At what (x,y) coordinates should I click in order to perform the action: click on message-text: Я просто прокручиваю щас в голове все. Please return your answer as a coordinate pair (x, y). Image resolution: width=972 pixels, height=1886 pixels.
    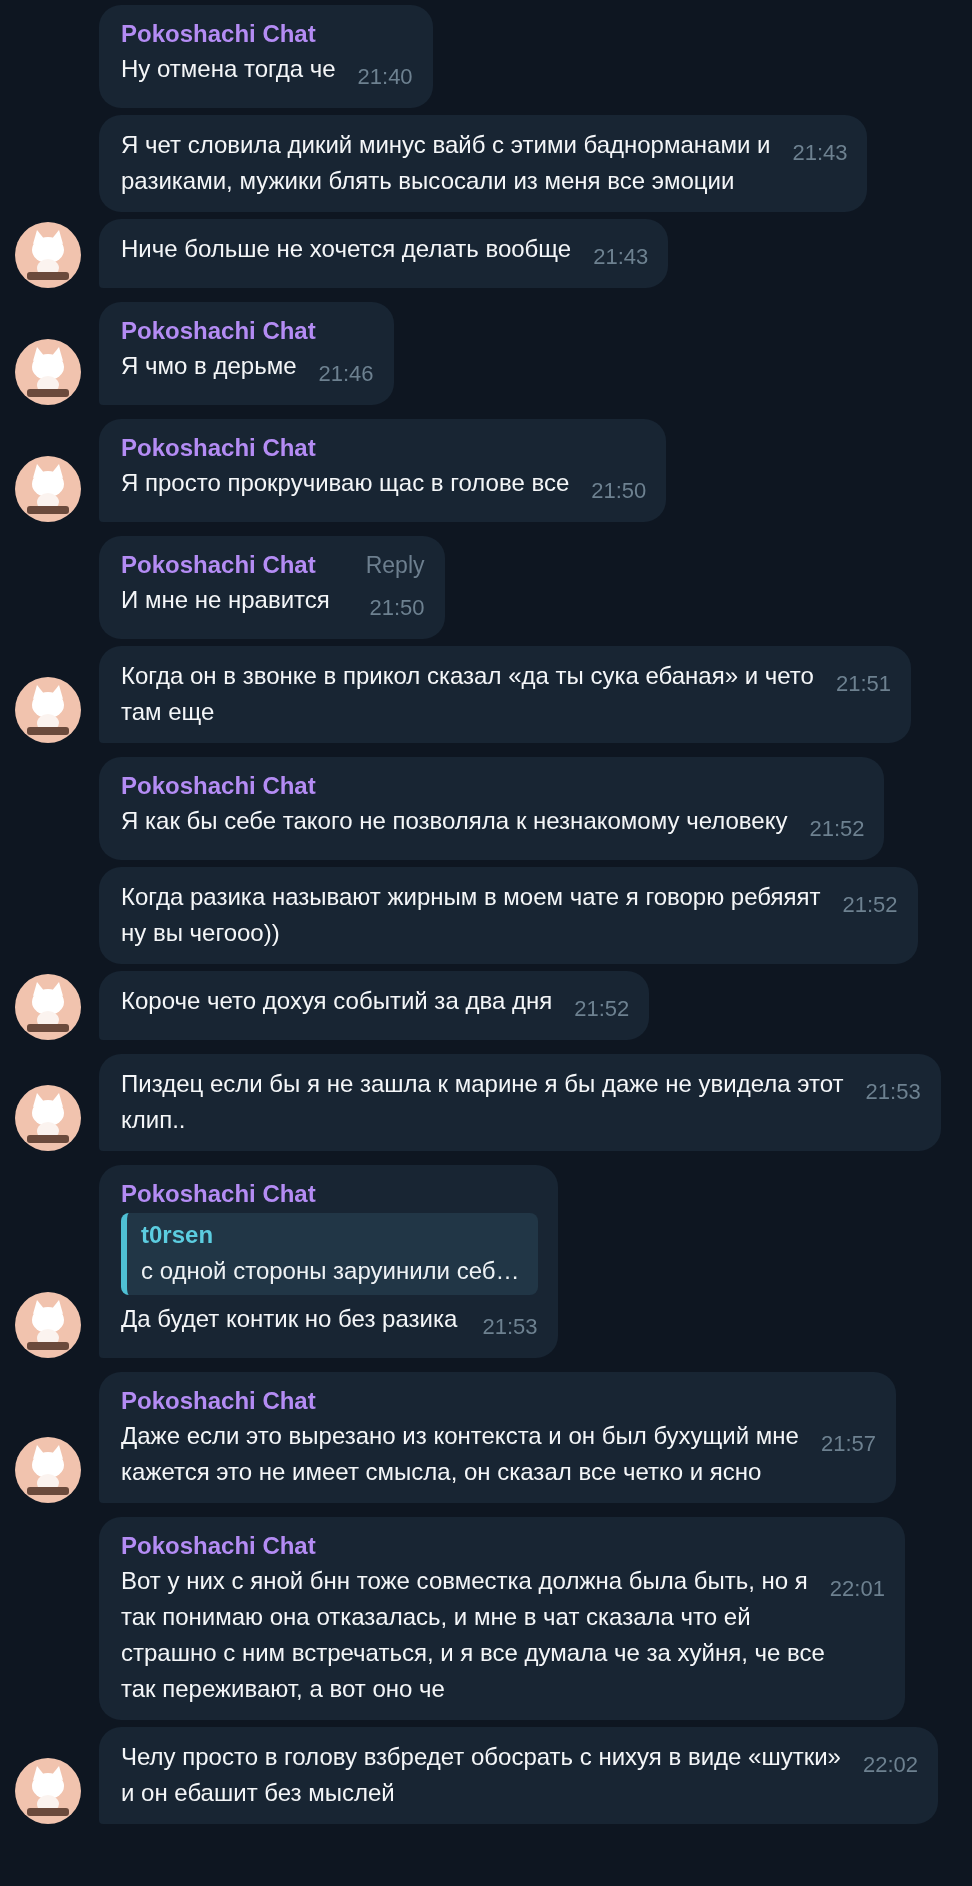
    Looking at the image, I should click on (345, 482).